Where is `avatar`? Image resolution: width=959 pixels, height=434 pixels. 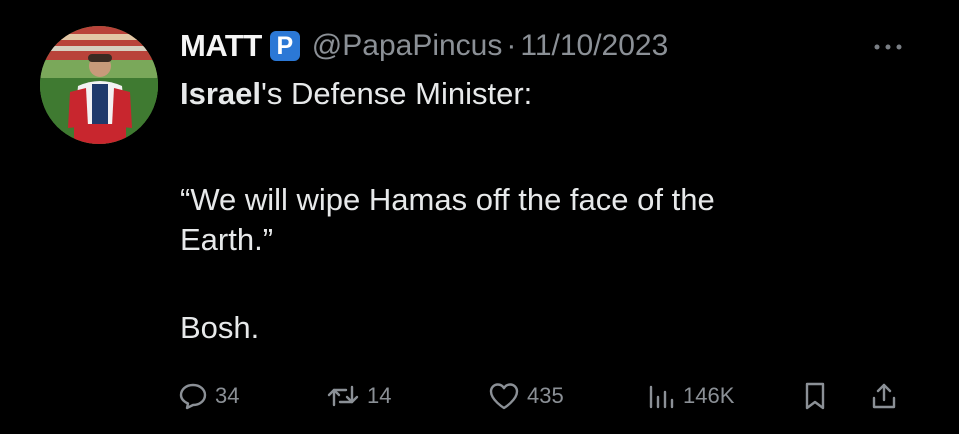 avatar is located at coordinates (99, 85).